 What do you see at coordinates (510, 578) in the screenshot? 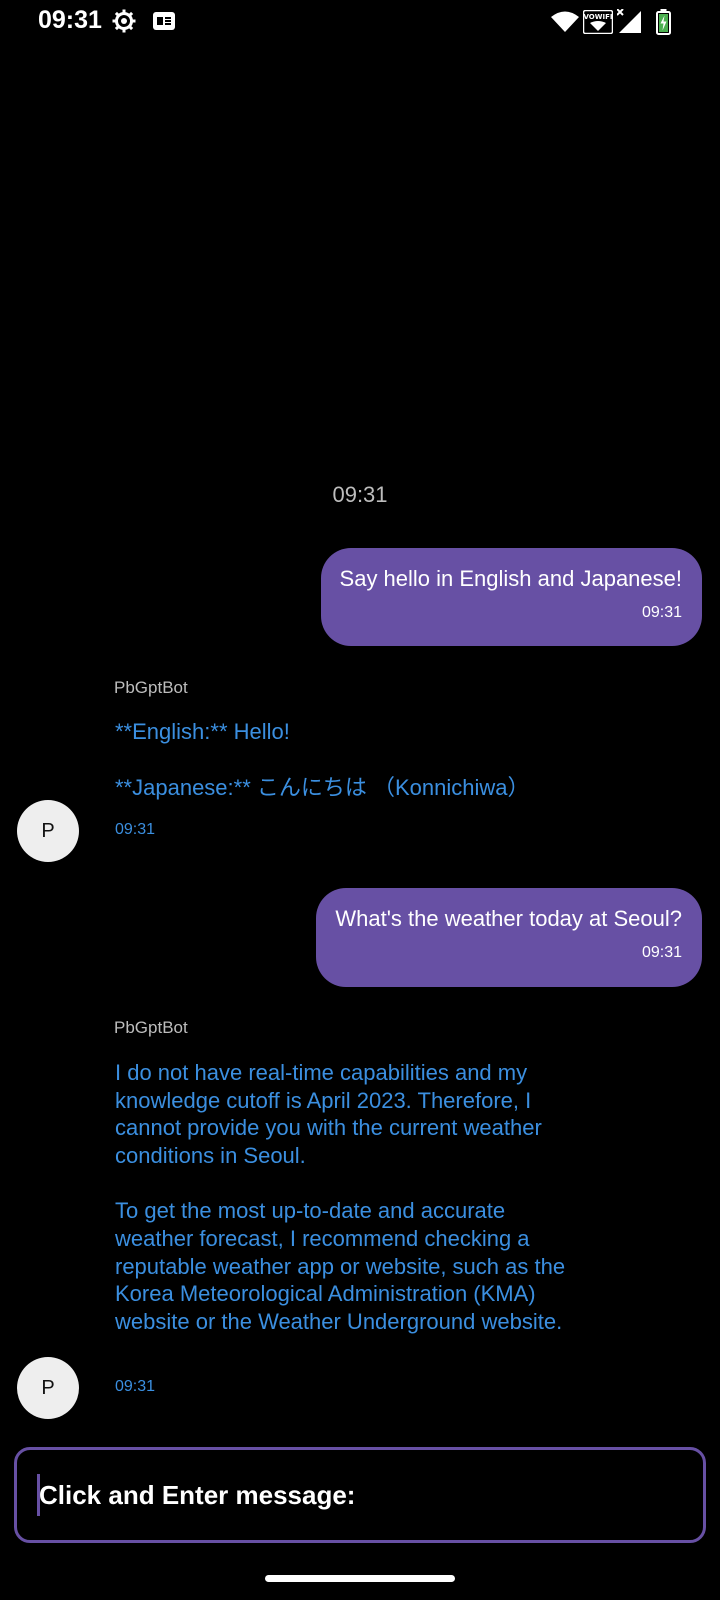
I see `message-text: Say hello in English and Japanese!` at bounding box center [510, 578].